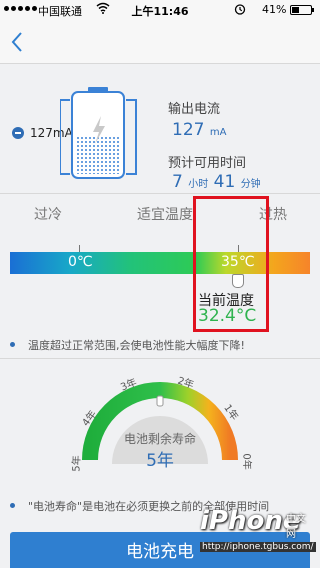 The image size is (320, 568). Describe the element at coordinates (296, 527) in the screenshot. I see `watermark-cn: 中文网` at that location.